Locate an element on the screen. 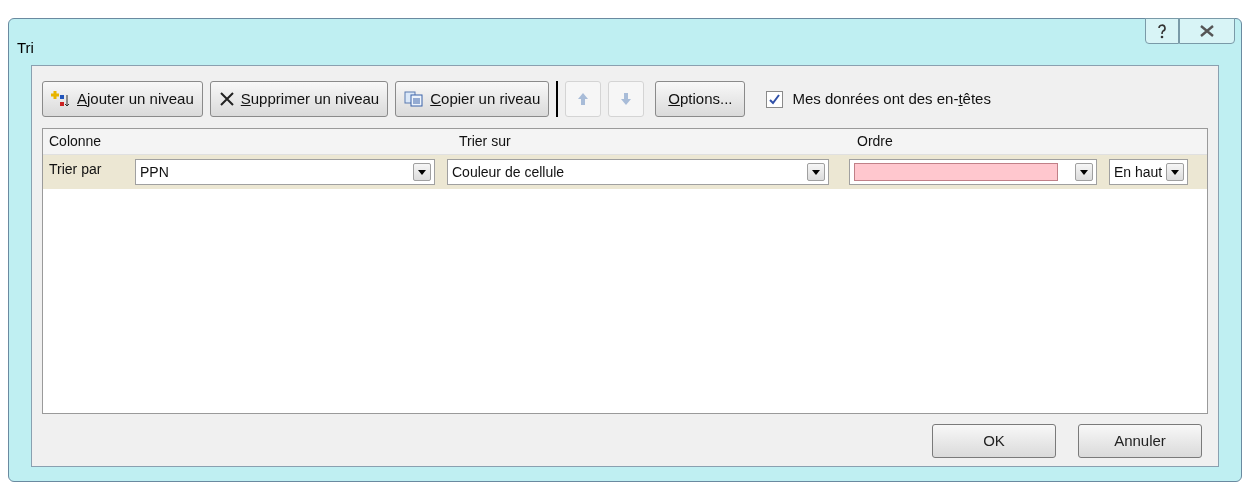 The width and height of the screenshot is (1250, 486). column-header: Trier sur is located at coordinates (485, 141).